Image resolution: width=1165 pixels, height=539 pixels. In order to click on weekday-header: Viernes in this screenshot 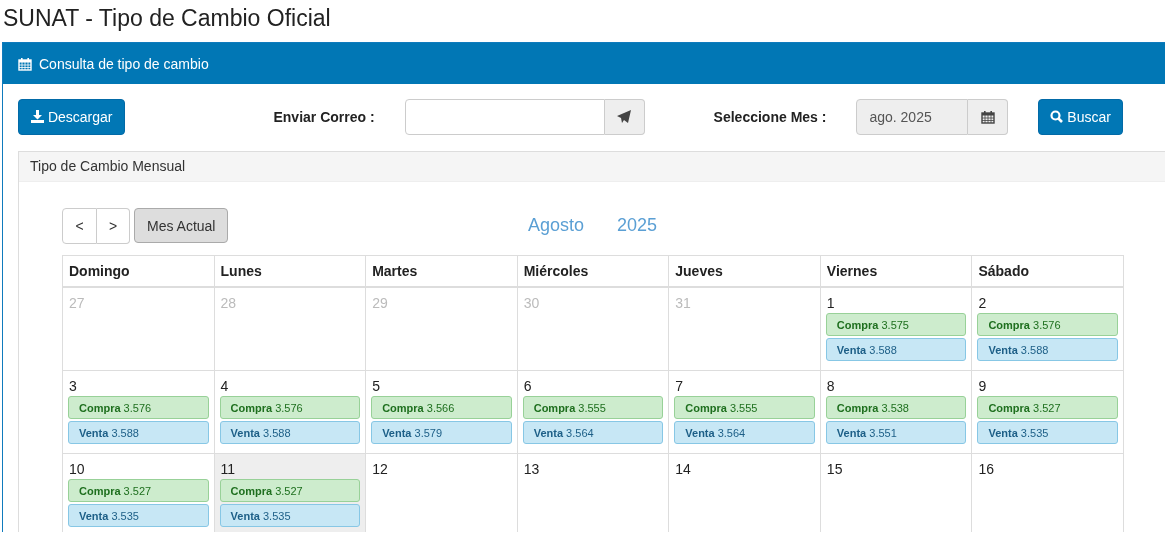, I will do `click(896, 272)`.